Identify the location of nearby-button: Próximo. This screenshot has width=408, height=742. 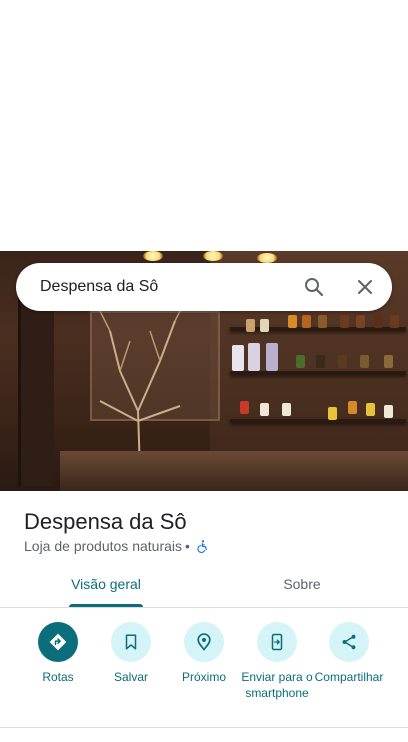
(204, 653).